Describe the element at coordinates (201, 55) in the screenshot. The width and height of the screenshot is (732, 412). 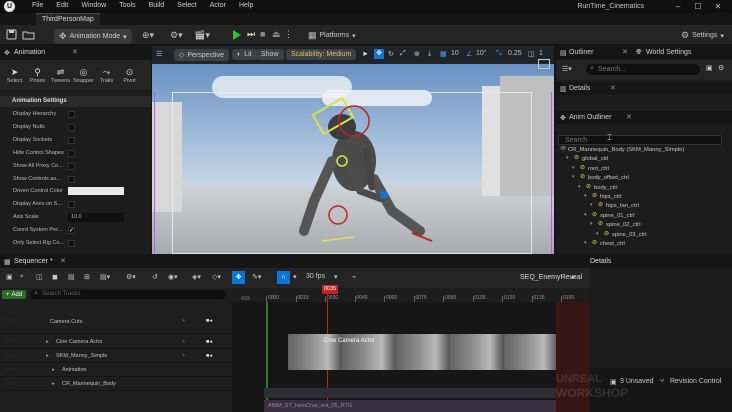
I see `perspective-button: ◇ Perspective` at that location.